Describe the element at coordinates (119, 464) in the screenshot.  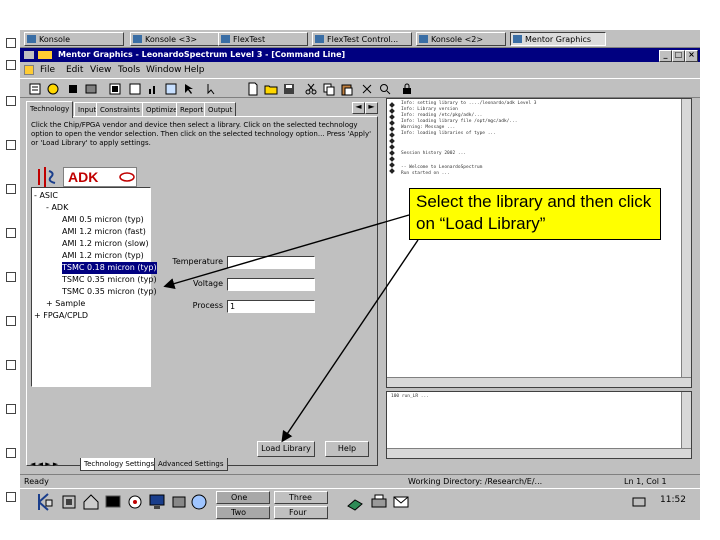
I see `tab-technology-settings: Technology Settings` at that location.